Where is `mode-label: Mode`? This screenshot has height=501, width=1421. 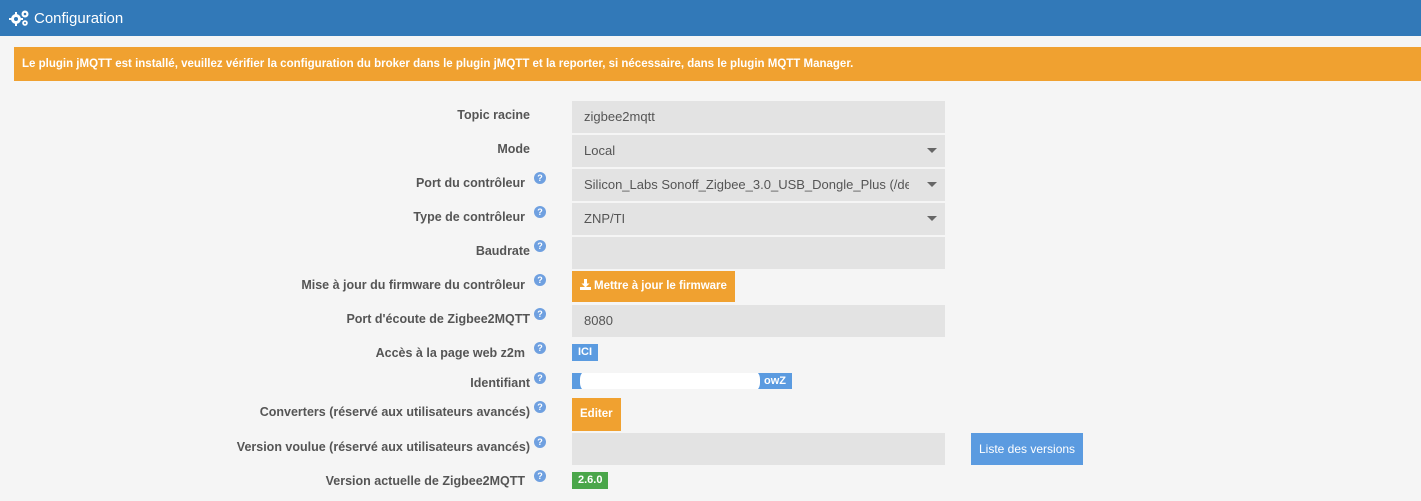 mode-label: Mode is located at coordinates (513, 149).